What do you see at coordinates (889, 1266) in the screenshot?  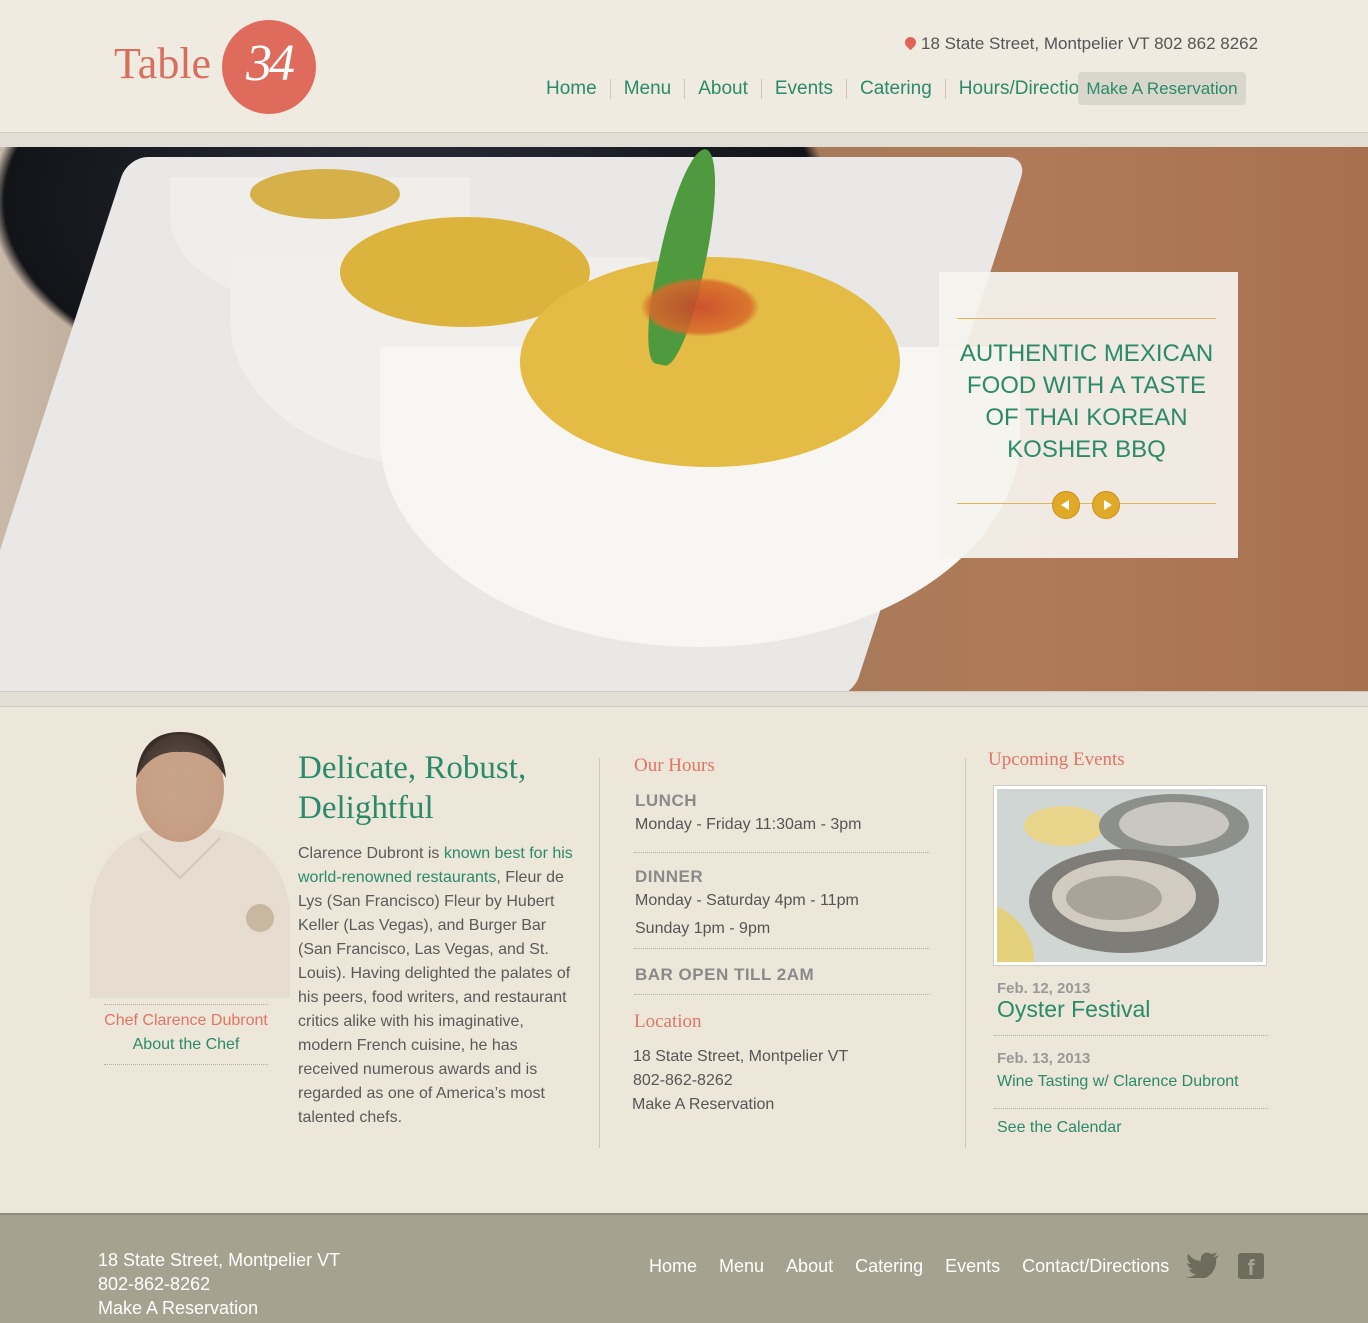 I see `footer-nav-catering: Catering` at bounding box center [889, 1266].